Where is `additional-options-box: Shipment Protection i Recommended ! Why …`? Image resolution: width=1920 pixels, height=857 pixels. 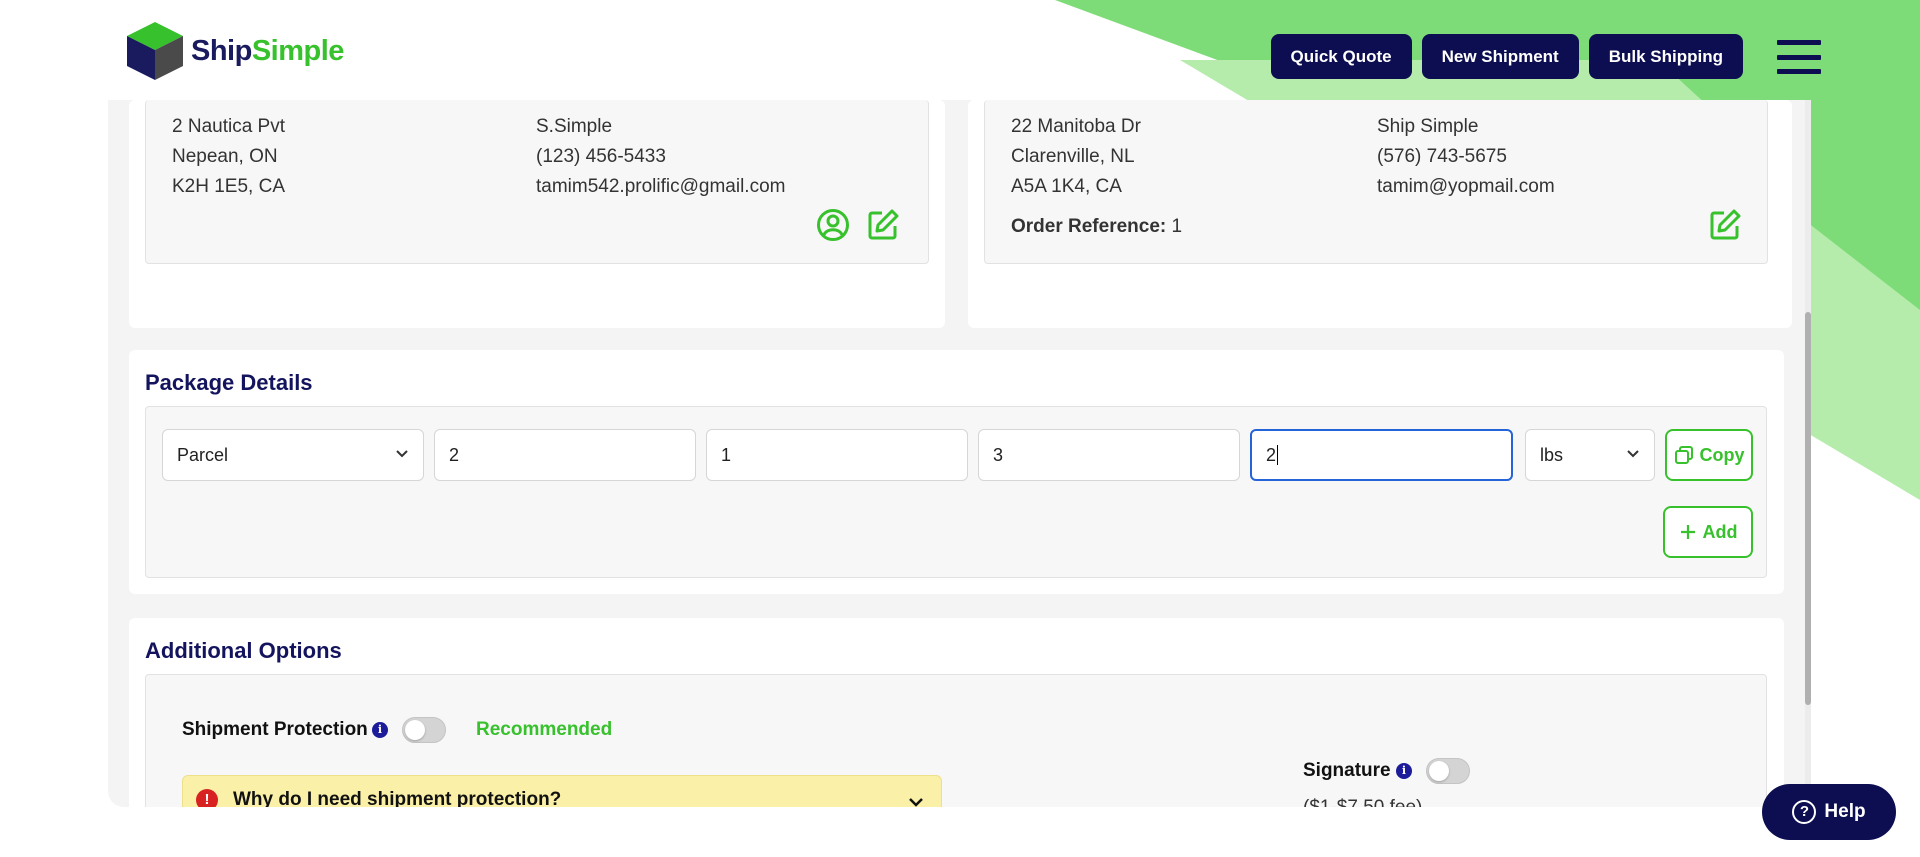 additional-options-box: Shipment Protection i Recommended ! Why … is located at coordinates (956, 740).